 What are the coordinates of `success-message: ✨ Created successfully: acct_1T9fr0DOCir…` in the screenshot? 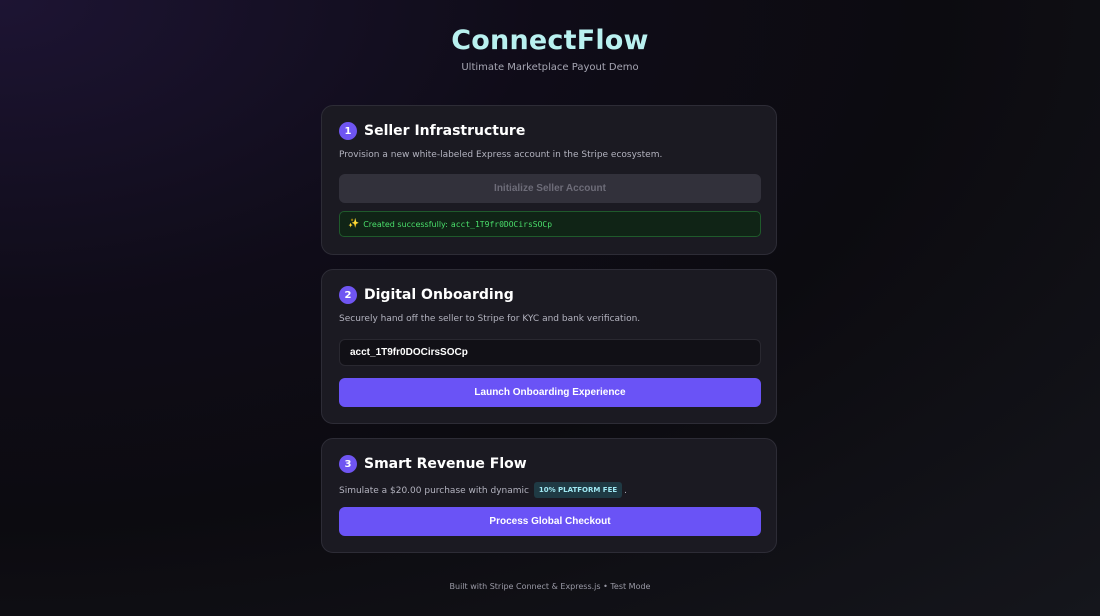 It's located at (550, 224).